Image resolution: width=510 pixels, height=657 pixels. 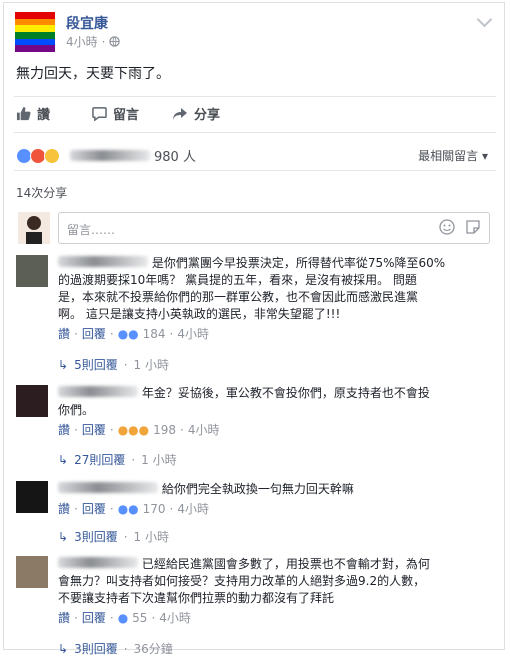 I want to click on comment-text: 年金？妥協後，軍公教不會投你們，原支持者也不會投, so click(x=274, y=393).